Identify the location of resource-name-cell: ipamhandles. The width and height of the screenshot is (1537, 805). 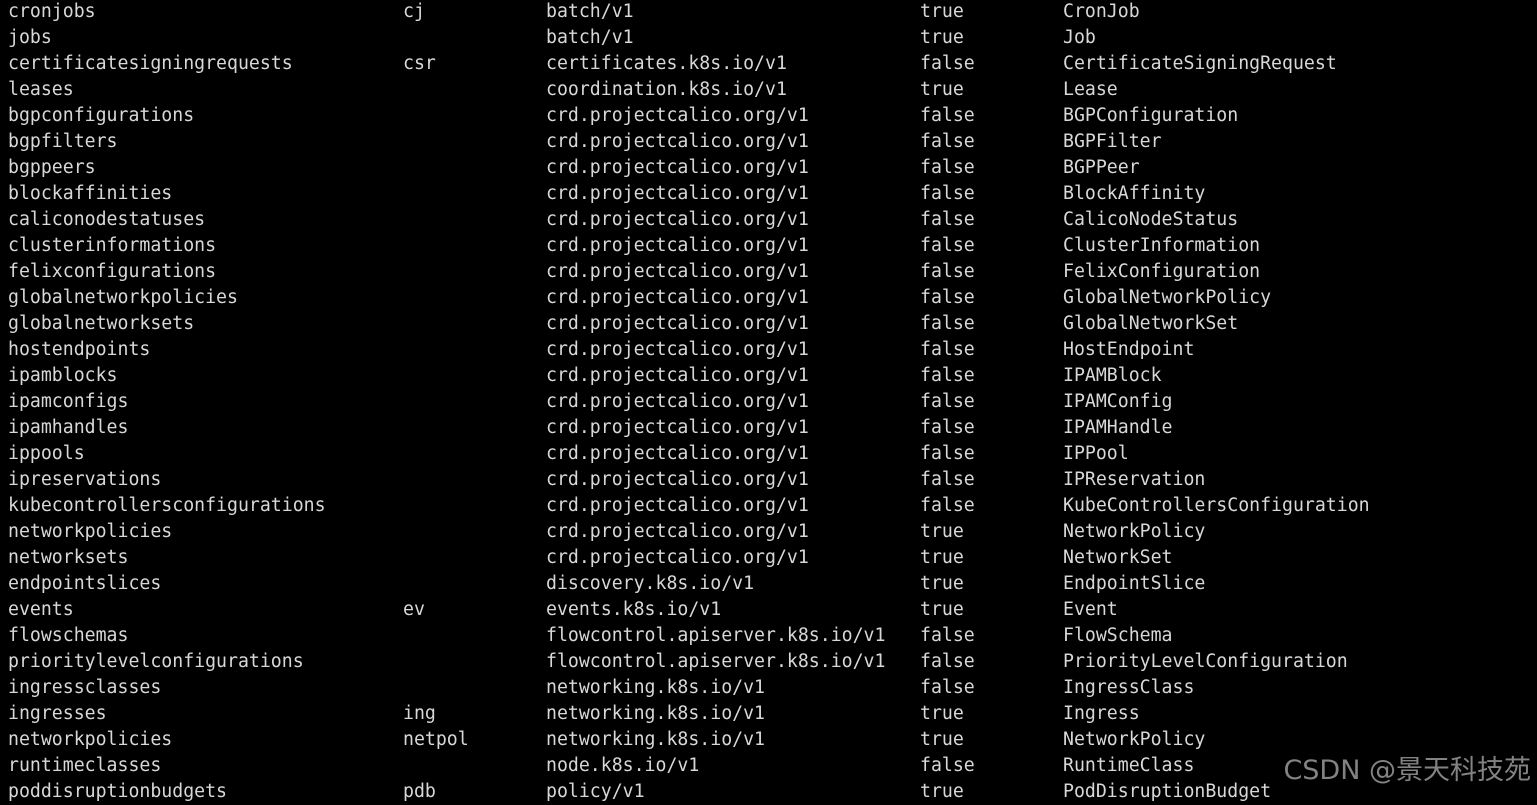
(68, 427).